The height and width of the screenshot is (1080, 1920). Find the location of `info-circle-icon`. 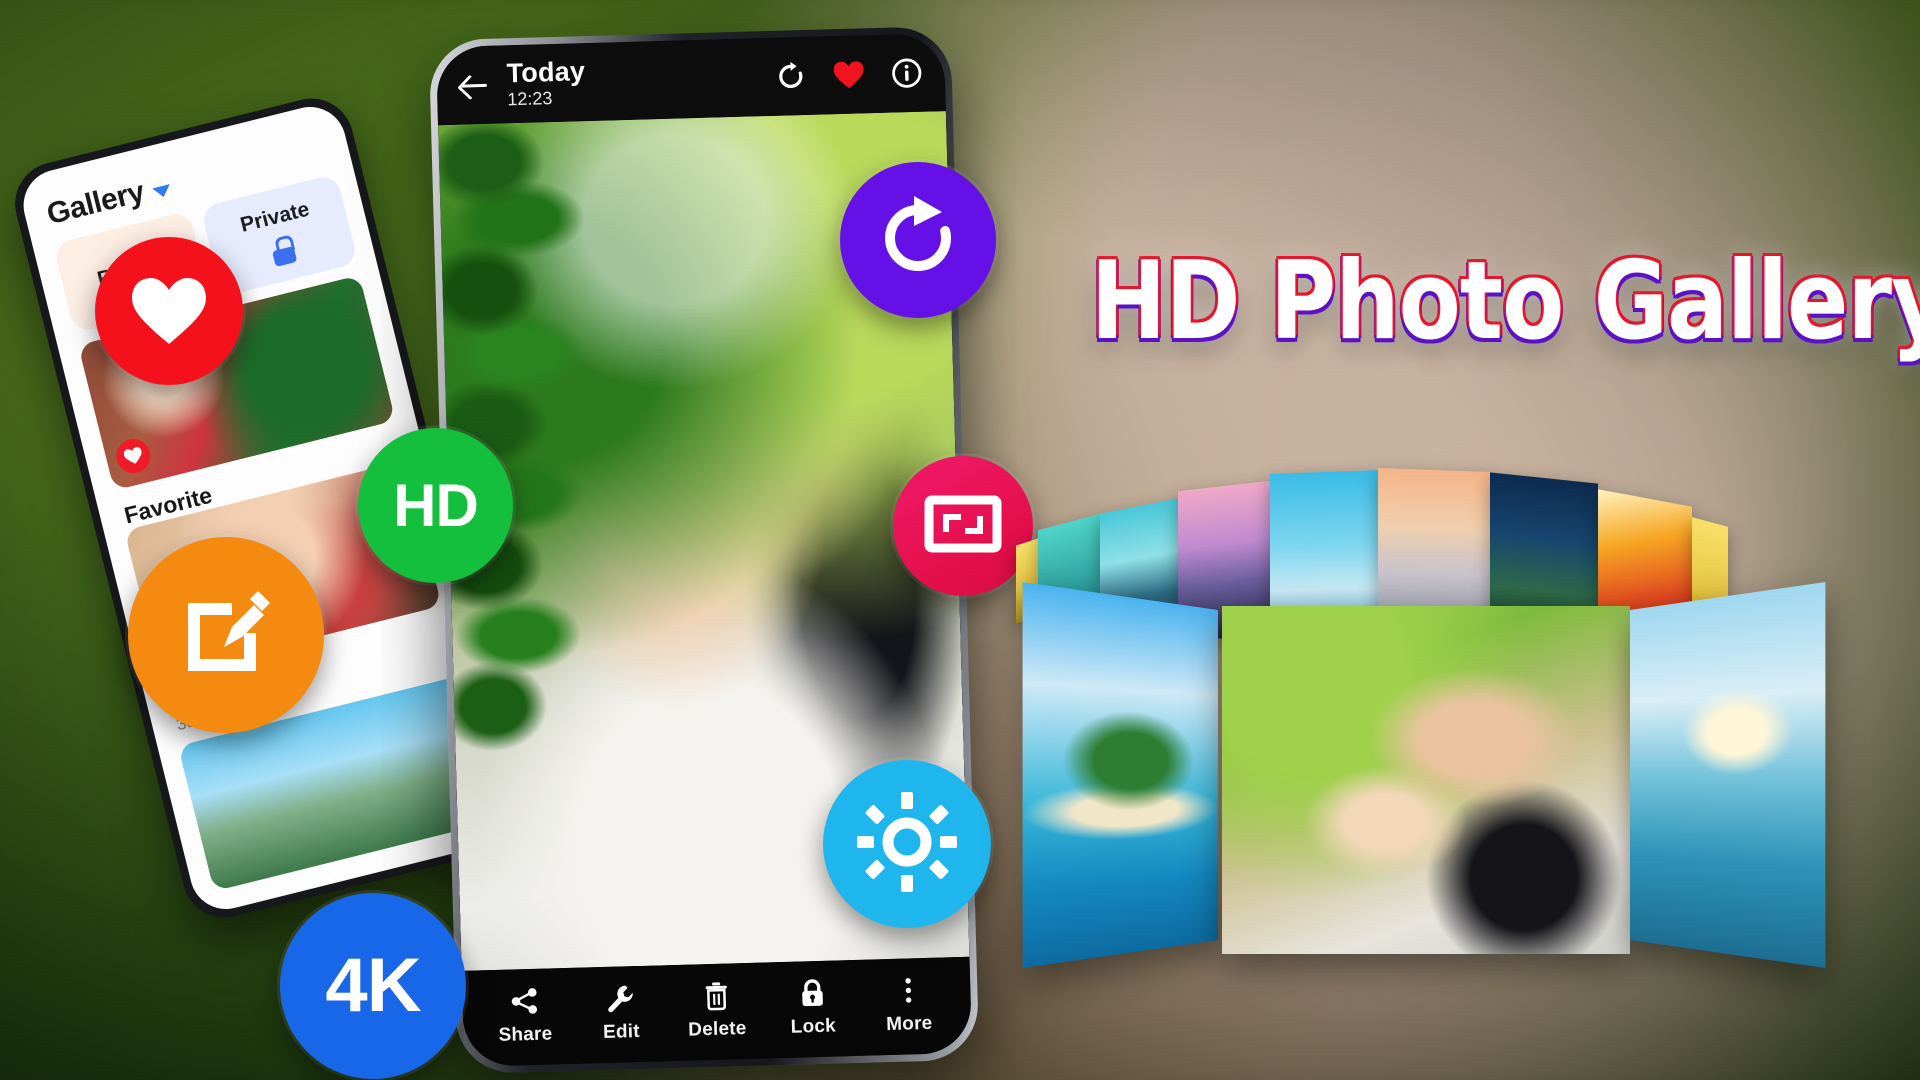

info-circle-icon is located at coordinates (906, 73).